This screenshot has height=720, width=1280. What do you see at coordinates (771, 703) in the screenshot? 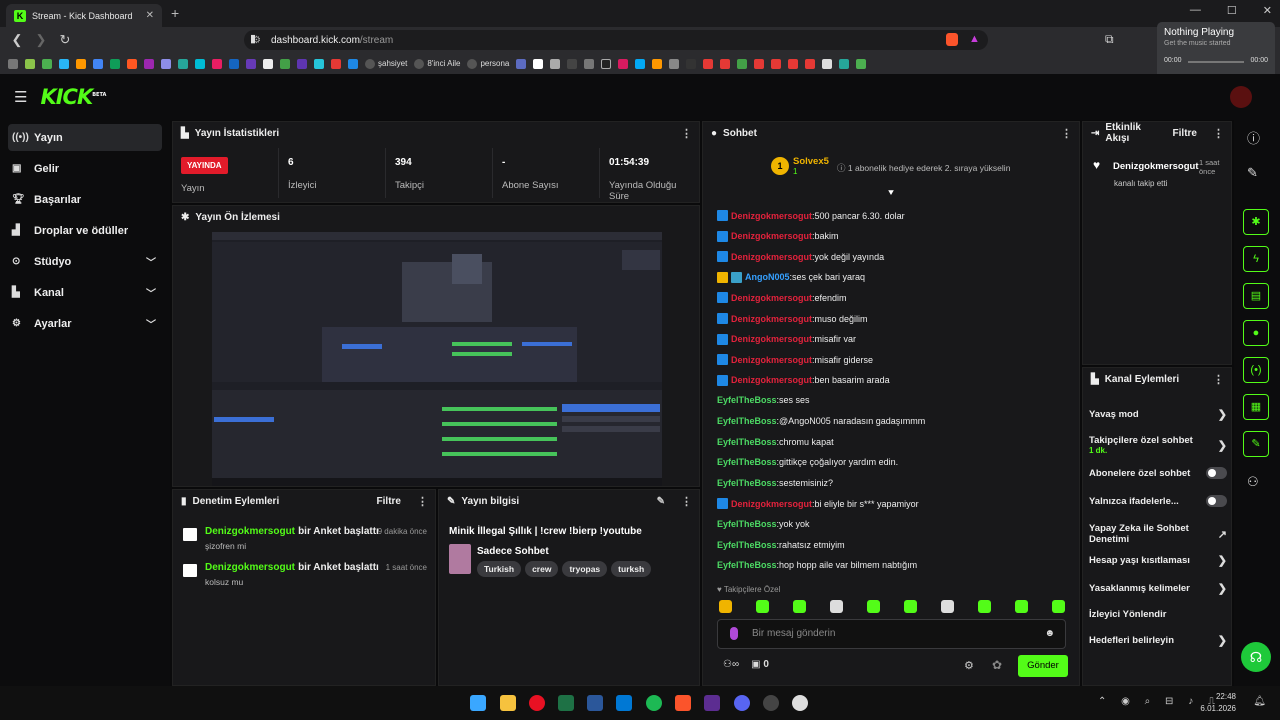
I see `obs-icon` at bounding box center [771, 703].